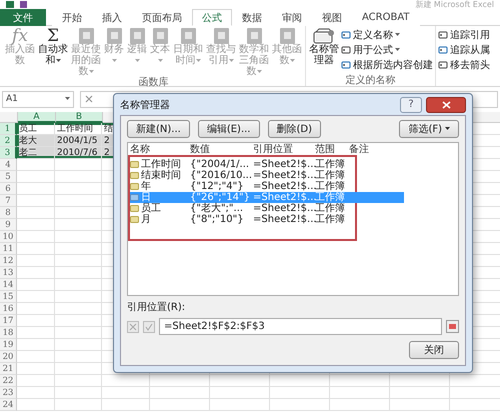 The height and width of the screenshot is (414, 500). I want to click on row-header: 13, so click(8, 273).